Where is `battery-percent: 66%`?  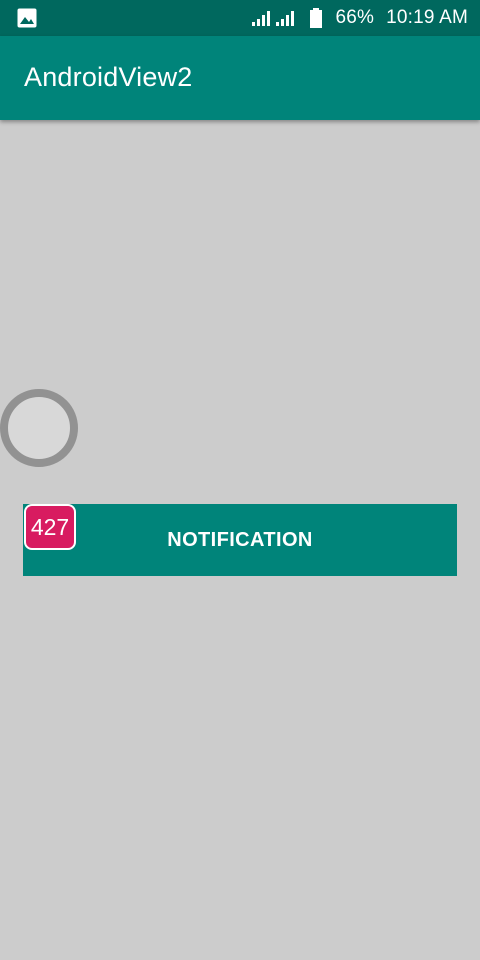 battery-percent: 66% is located at coordinates (355, 17).